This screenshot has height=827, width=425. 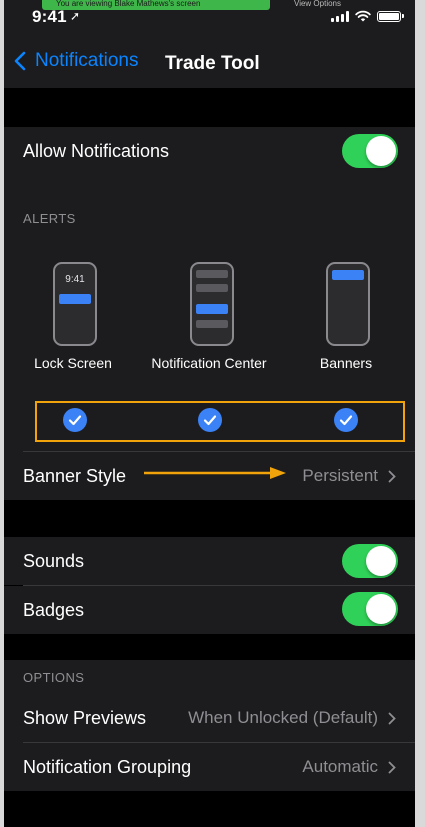 I want to click on allow-notifications-label: Allow Notifications, so click(x=96, y=150).